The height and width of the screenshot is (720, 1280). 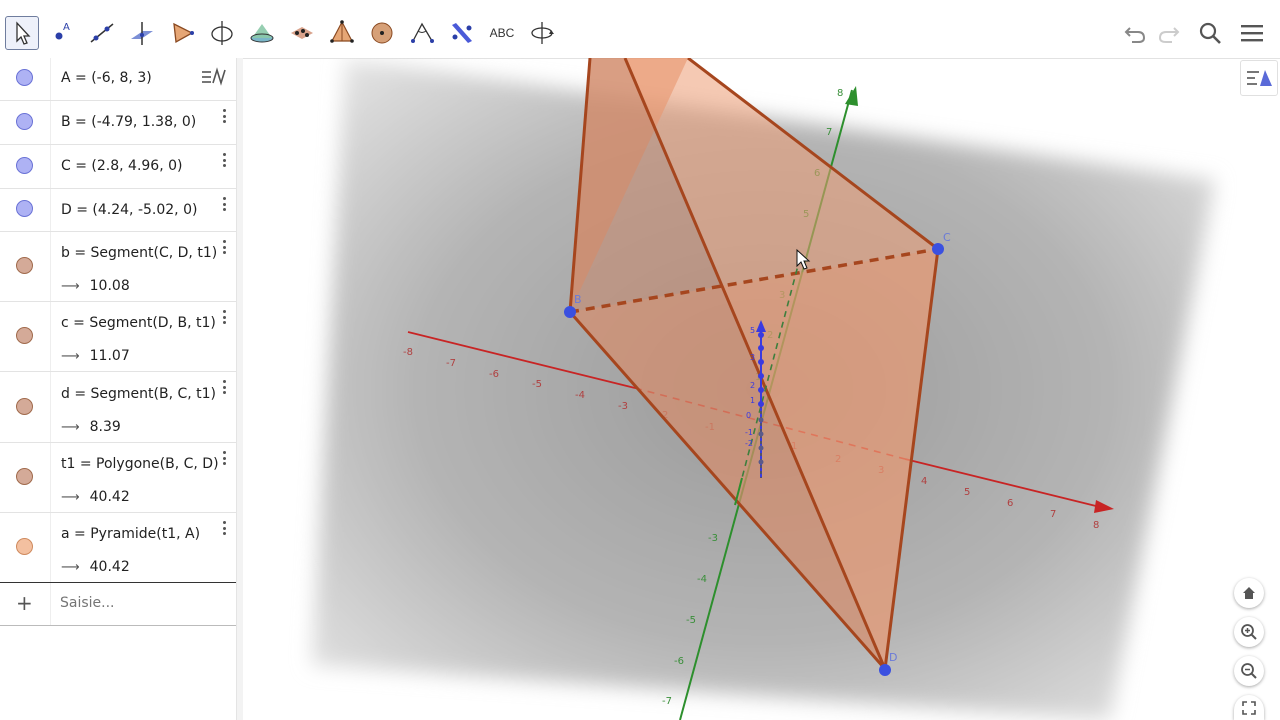 I want to click on zoom-in-icon, so click(x=1249, y=632).